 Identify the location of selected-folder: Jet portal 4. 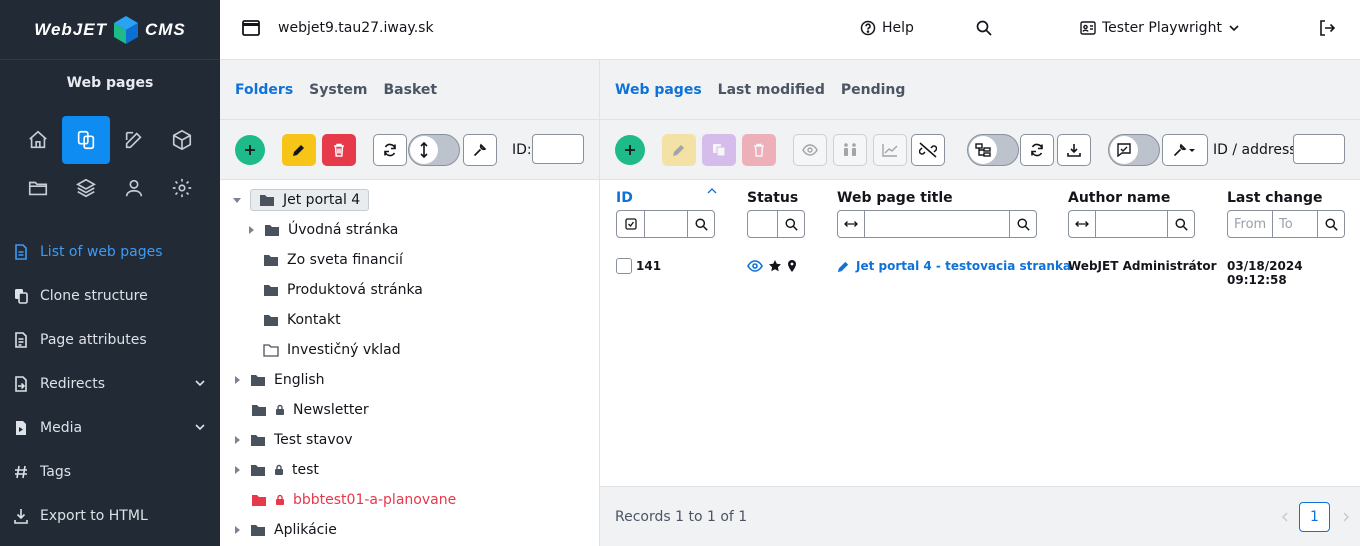
(310, 200).